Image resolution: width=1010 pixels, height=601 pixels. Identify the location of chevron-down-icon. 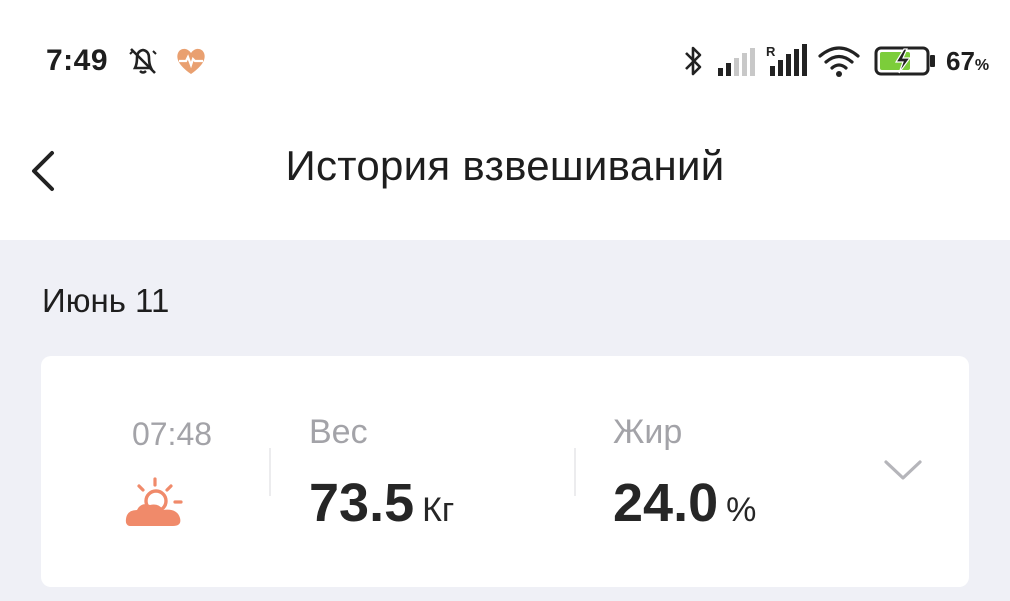
(903, 470).